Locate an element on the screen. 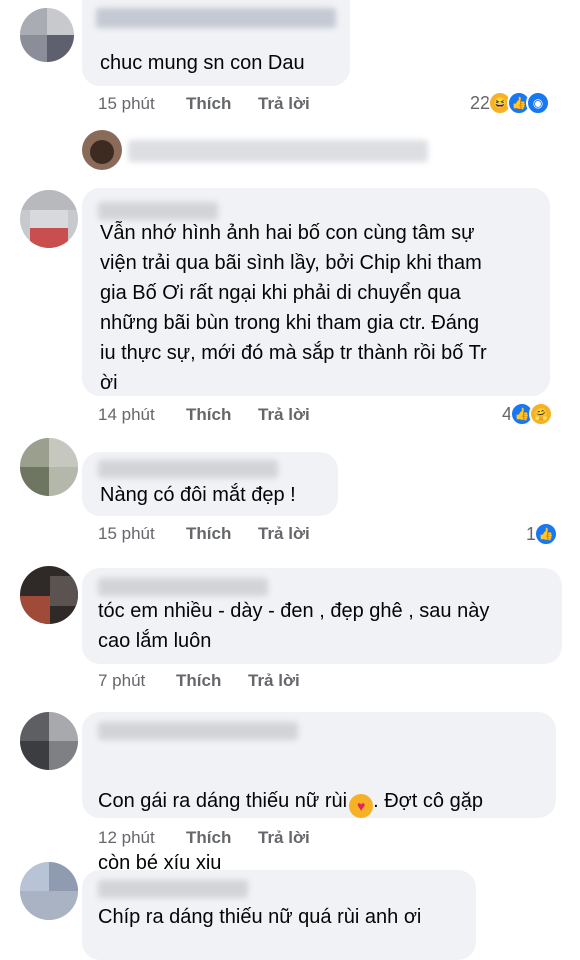 The width and height of the screenshot is (580, 960). comment-actions: 14 phút Thích Trả lời is located at coordinates (218, 416).